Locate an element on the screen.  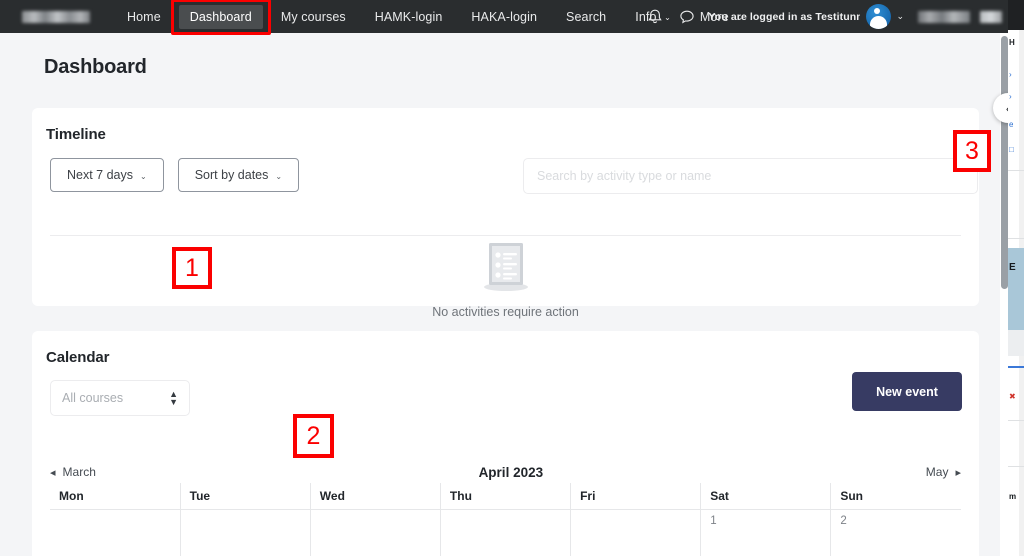
timeline-sort-filter: Sort by dates ⌄ is located at coordinates (238, 175).